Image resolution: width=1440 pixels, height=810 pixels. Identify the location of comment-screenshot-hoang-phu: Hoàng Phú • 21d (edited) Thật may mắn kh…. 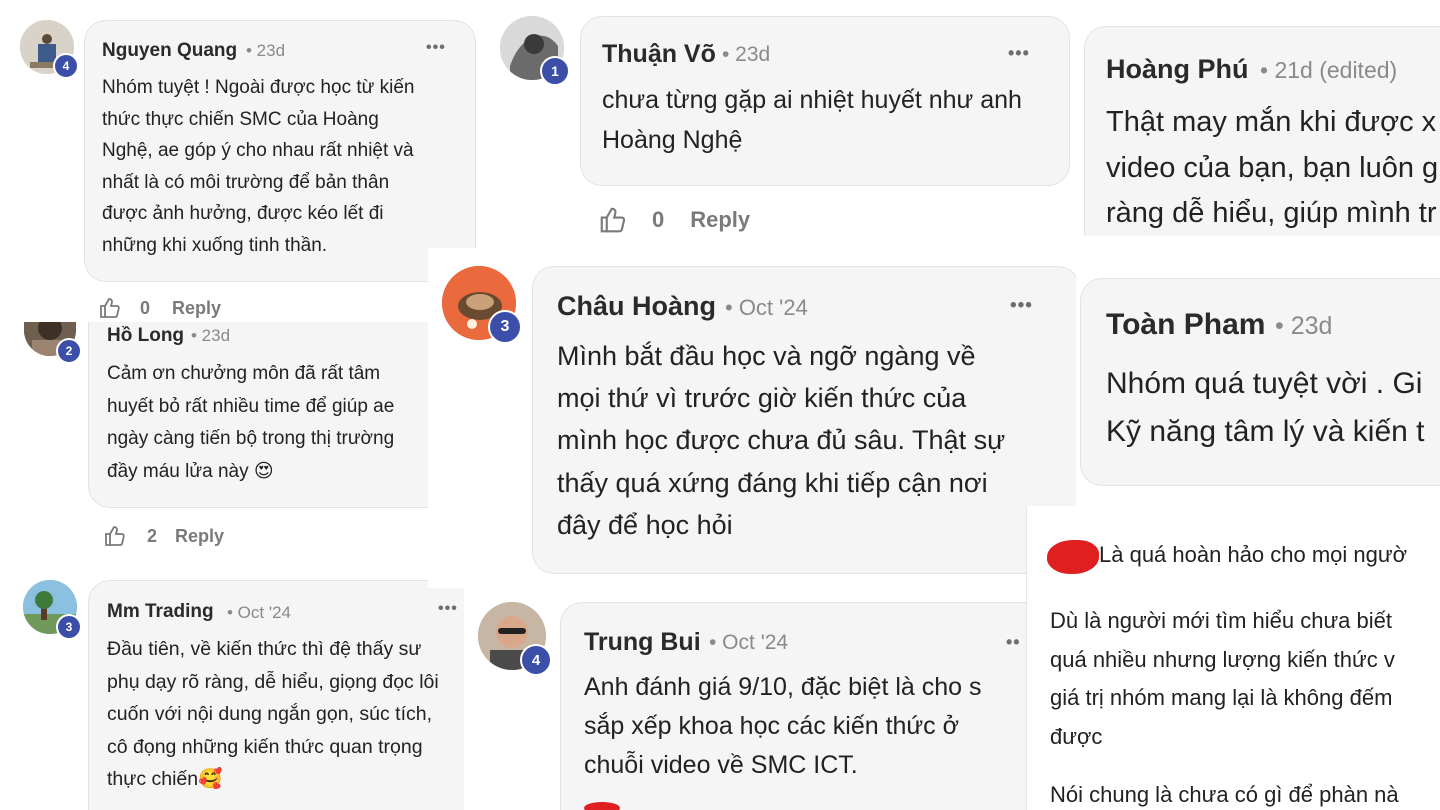
(1258, 118).